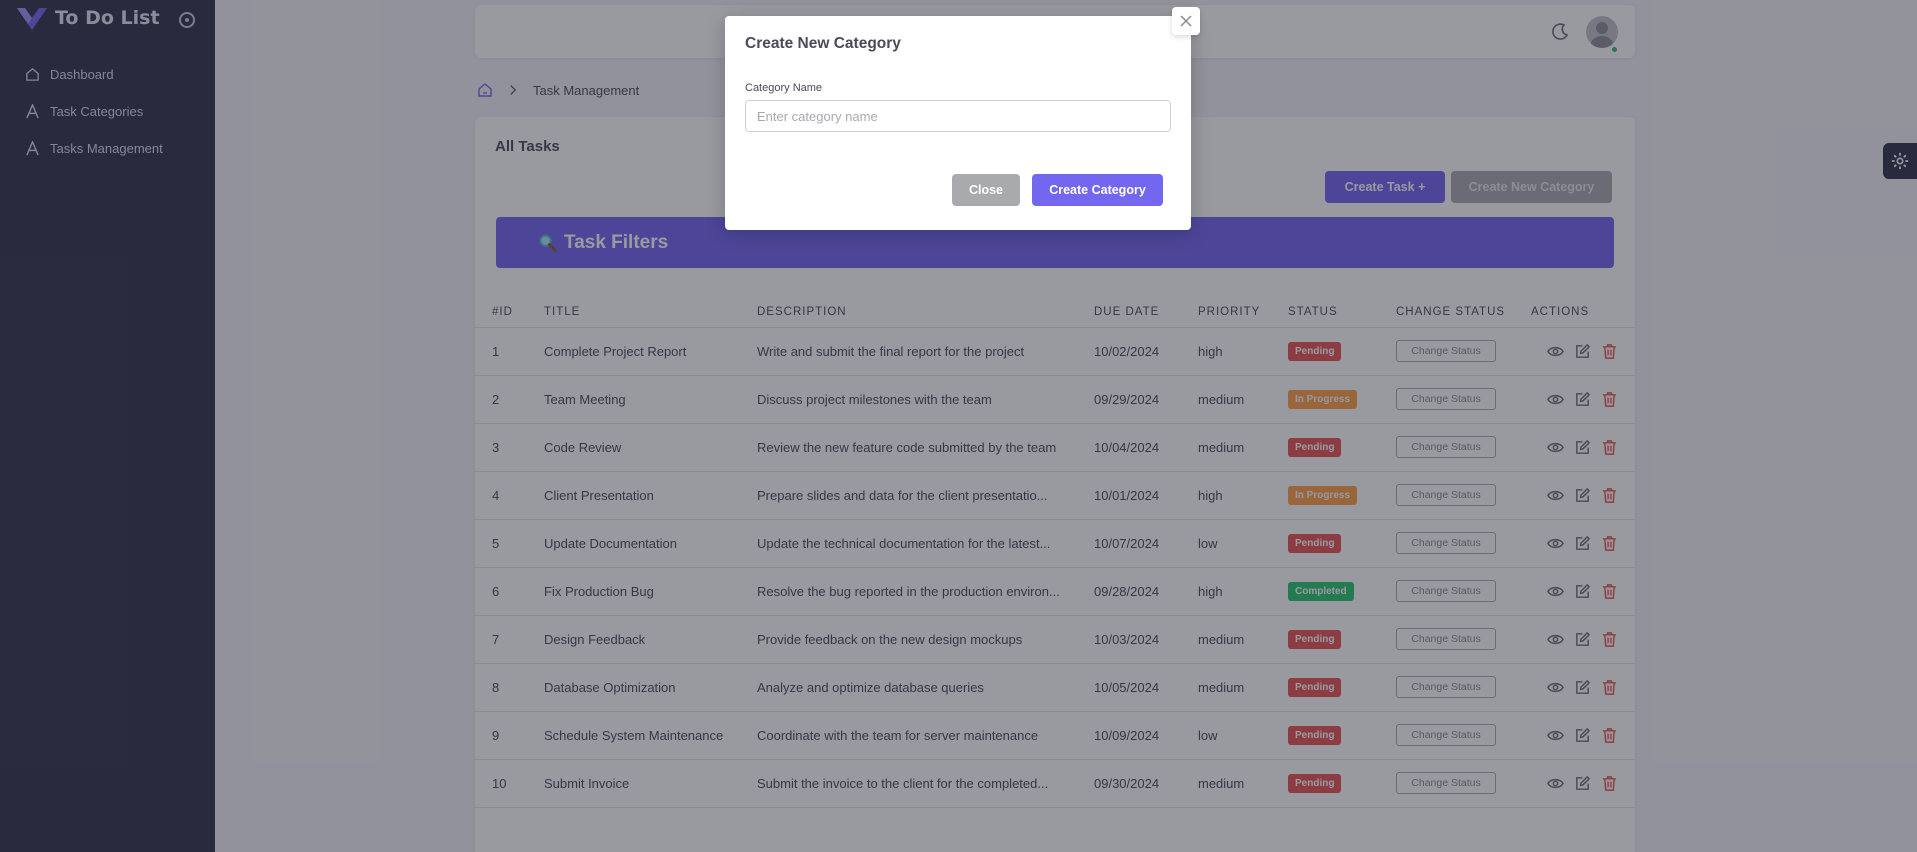 The image size is (1917, 852). I want to click on modal-close-button, so click(1186, 21).